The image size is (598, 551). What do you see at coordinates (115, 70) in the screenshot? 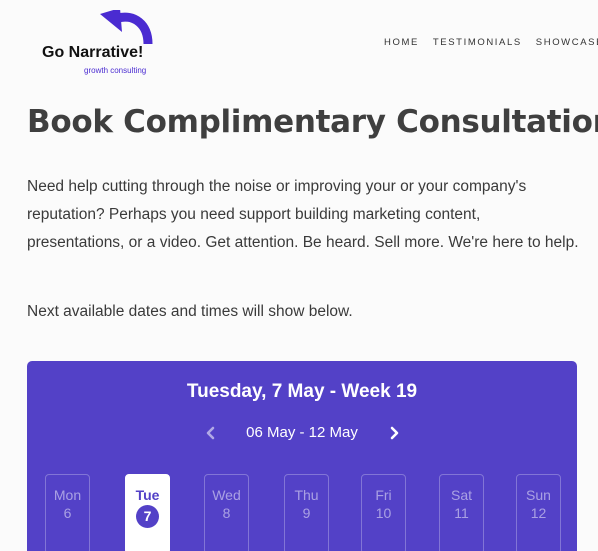
I see `brand-tagline: growth consulting` at bounding box center [115, 70].